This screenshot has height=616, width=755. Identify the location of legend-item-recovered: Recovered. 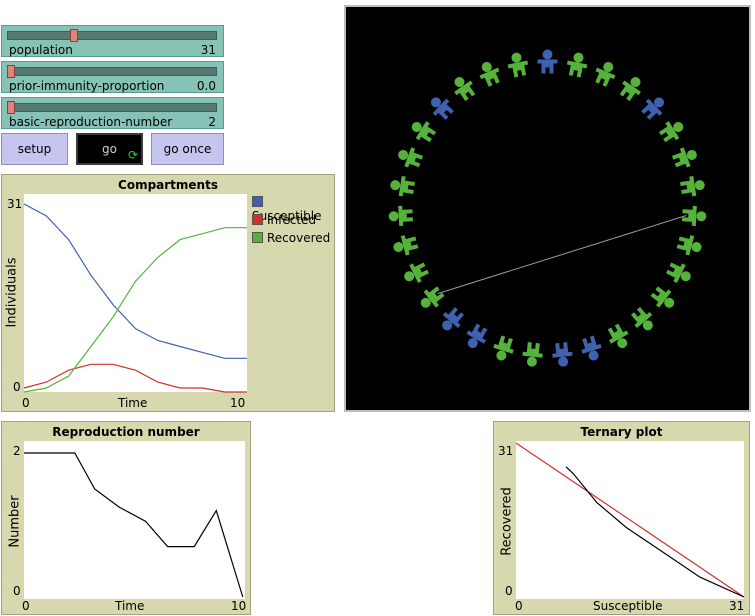
(291, 238).